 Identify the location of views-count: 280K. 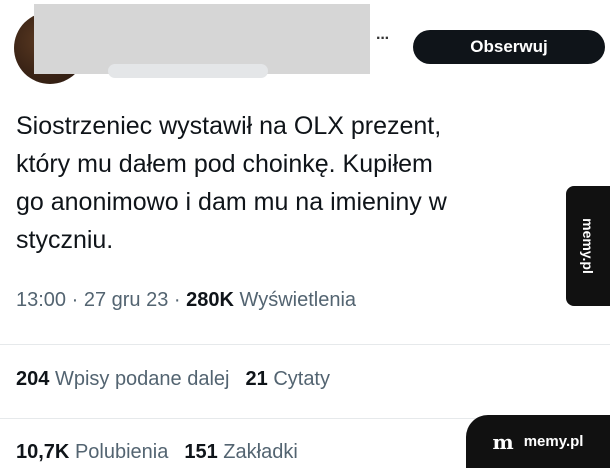
(210, 300).